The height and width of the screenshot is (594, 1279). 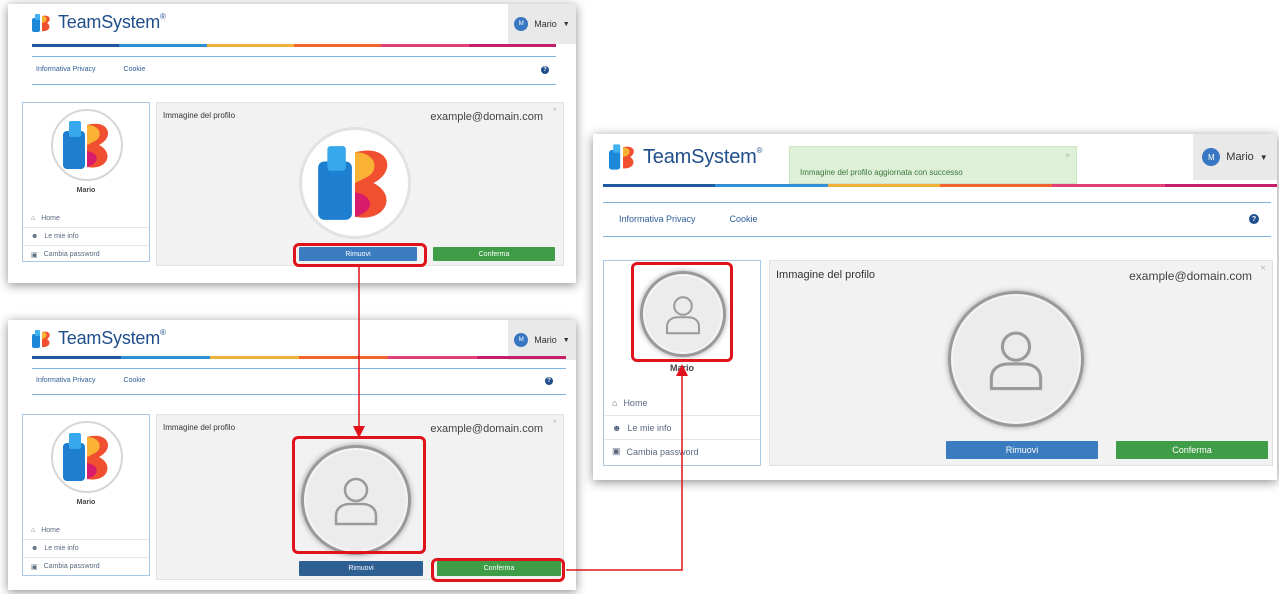 What do you see at coordinates (360, 255) in the screenshot?
I see `highlight-remove-button` at bounding box center [360, 255].